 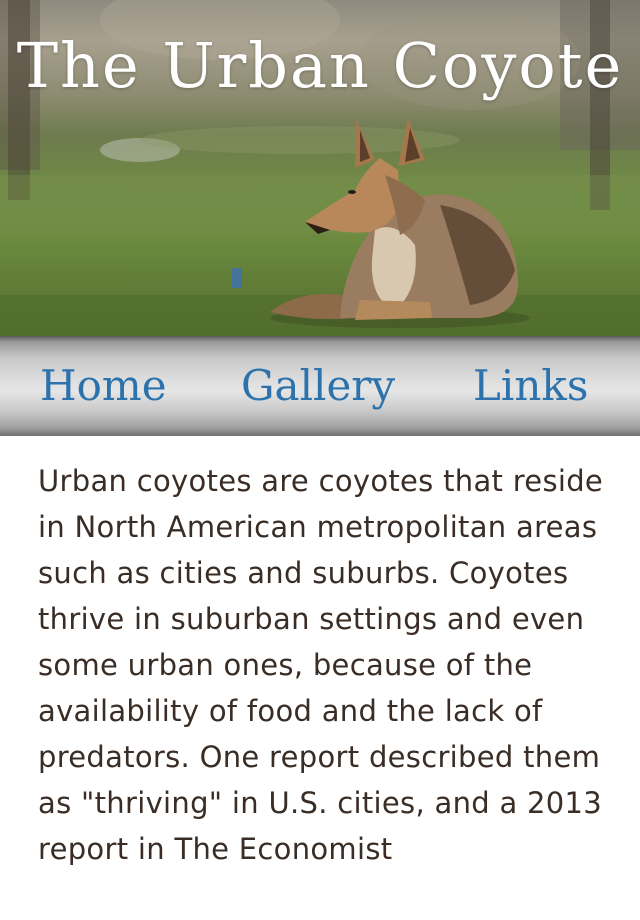 I want to click on nav-gallery-link: Gallery, so click(x=318, y=386).